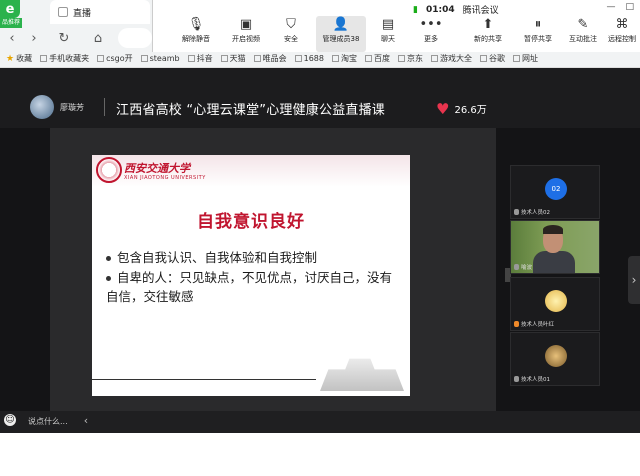  I want to click on participant-avatar, so click(556, 356).